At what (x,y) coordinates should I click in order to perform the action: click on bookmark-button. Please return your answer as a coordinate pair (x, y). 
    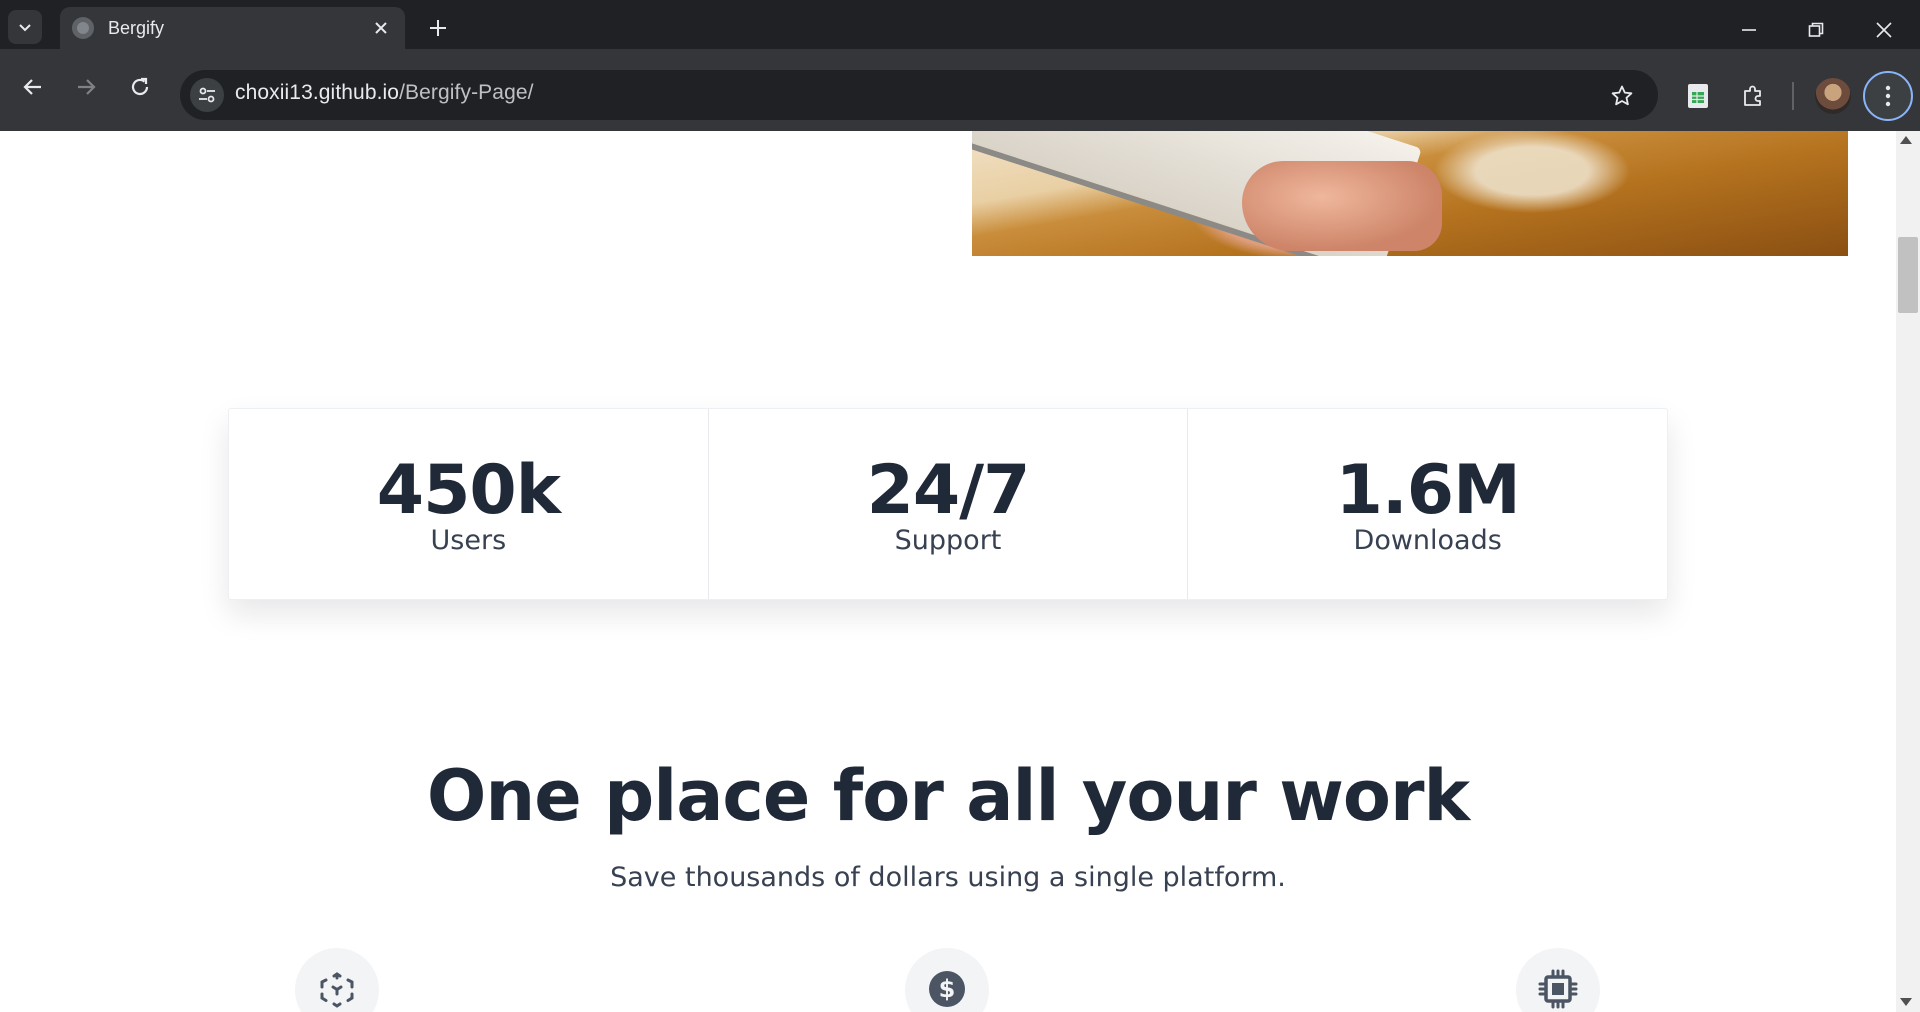
    Looking at the image, I should click on (1622, 96).